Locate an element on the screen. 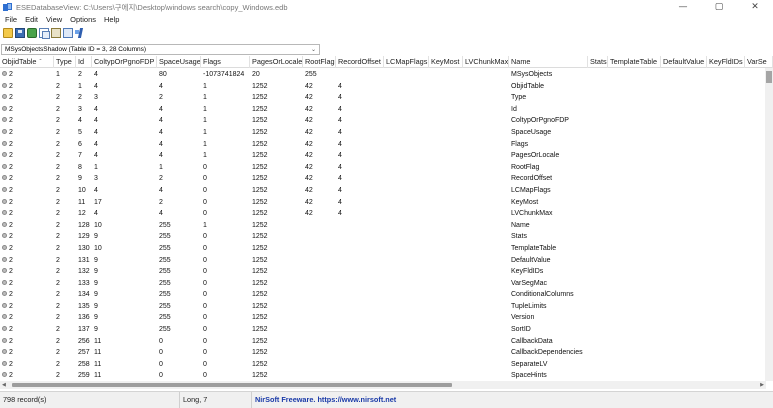 This screenshot has width=773, height=408. table-row: 2 2 258 11 0 0 1252 SeparateLV is located at coordinates (383, 365).